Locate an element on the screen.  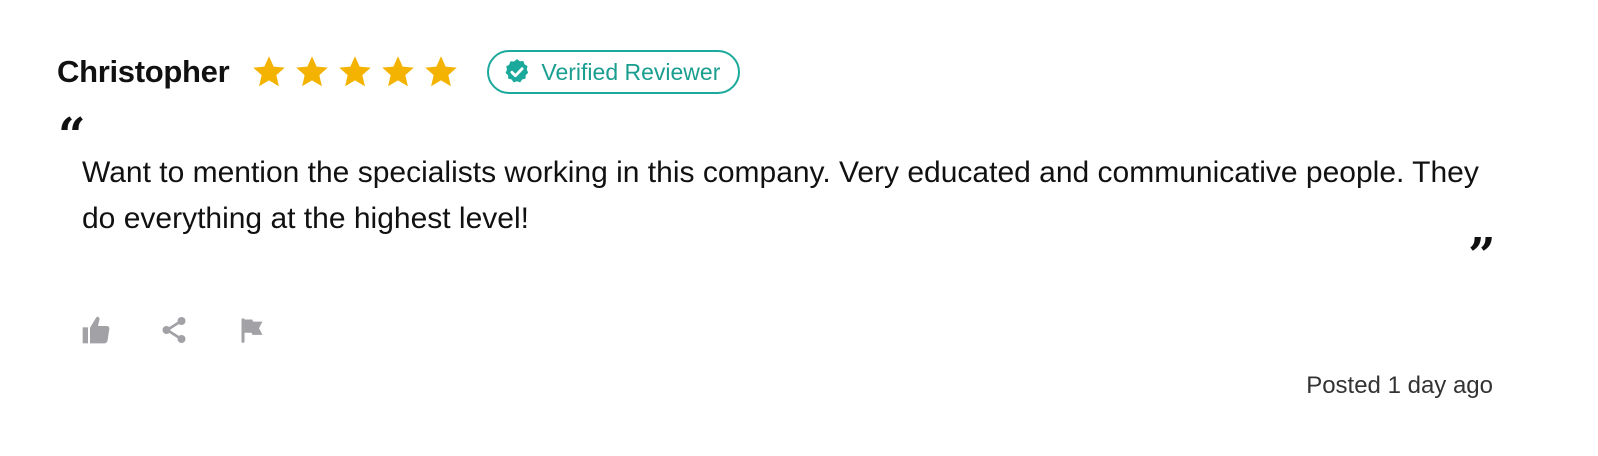
flag-icon is located at coordinates (252, 330).